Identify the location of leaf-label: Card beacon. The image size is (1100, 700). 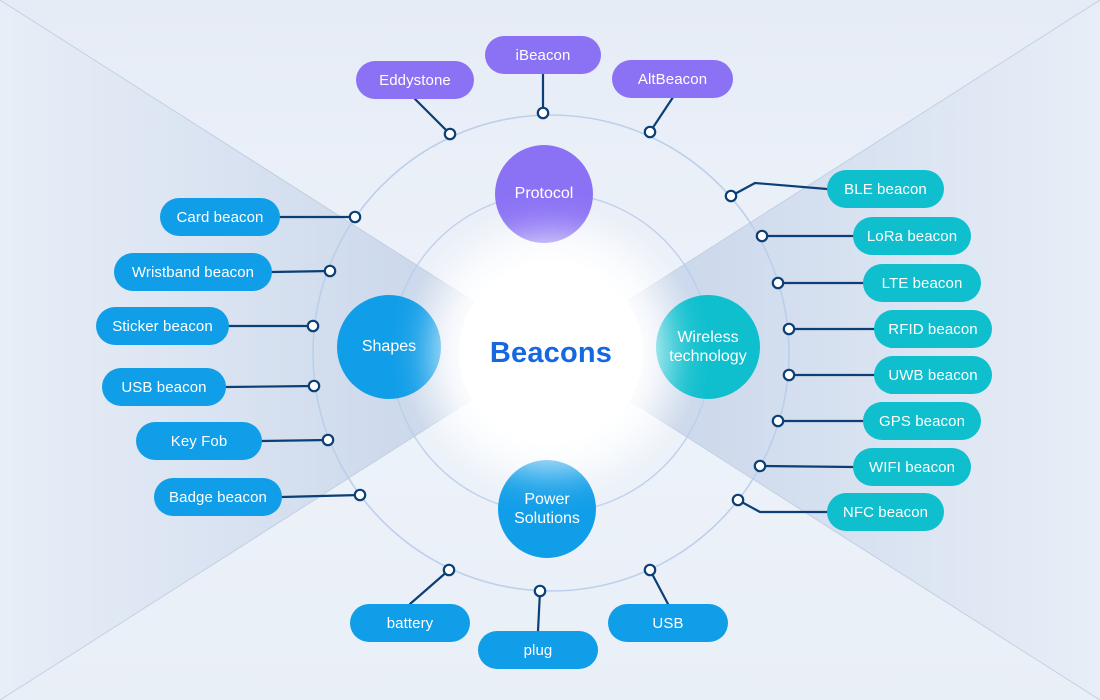
(220, 217).